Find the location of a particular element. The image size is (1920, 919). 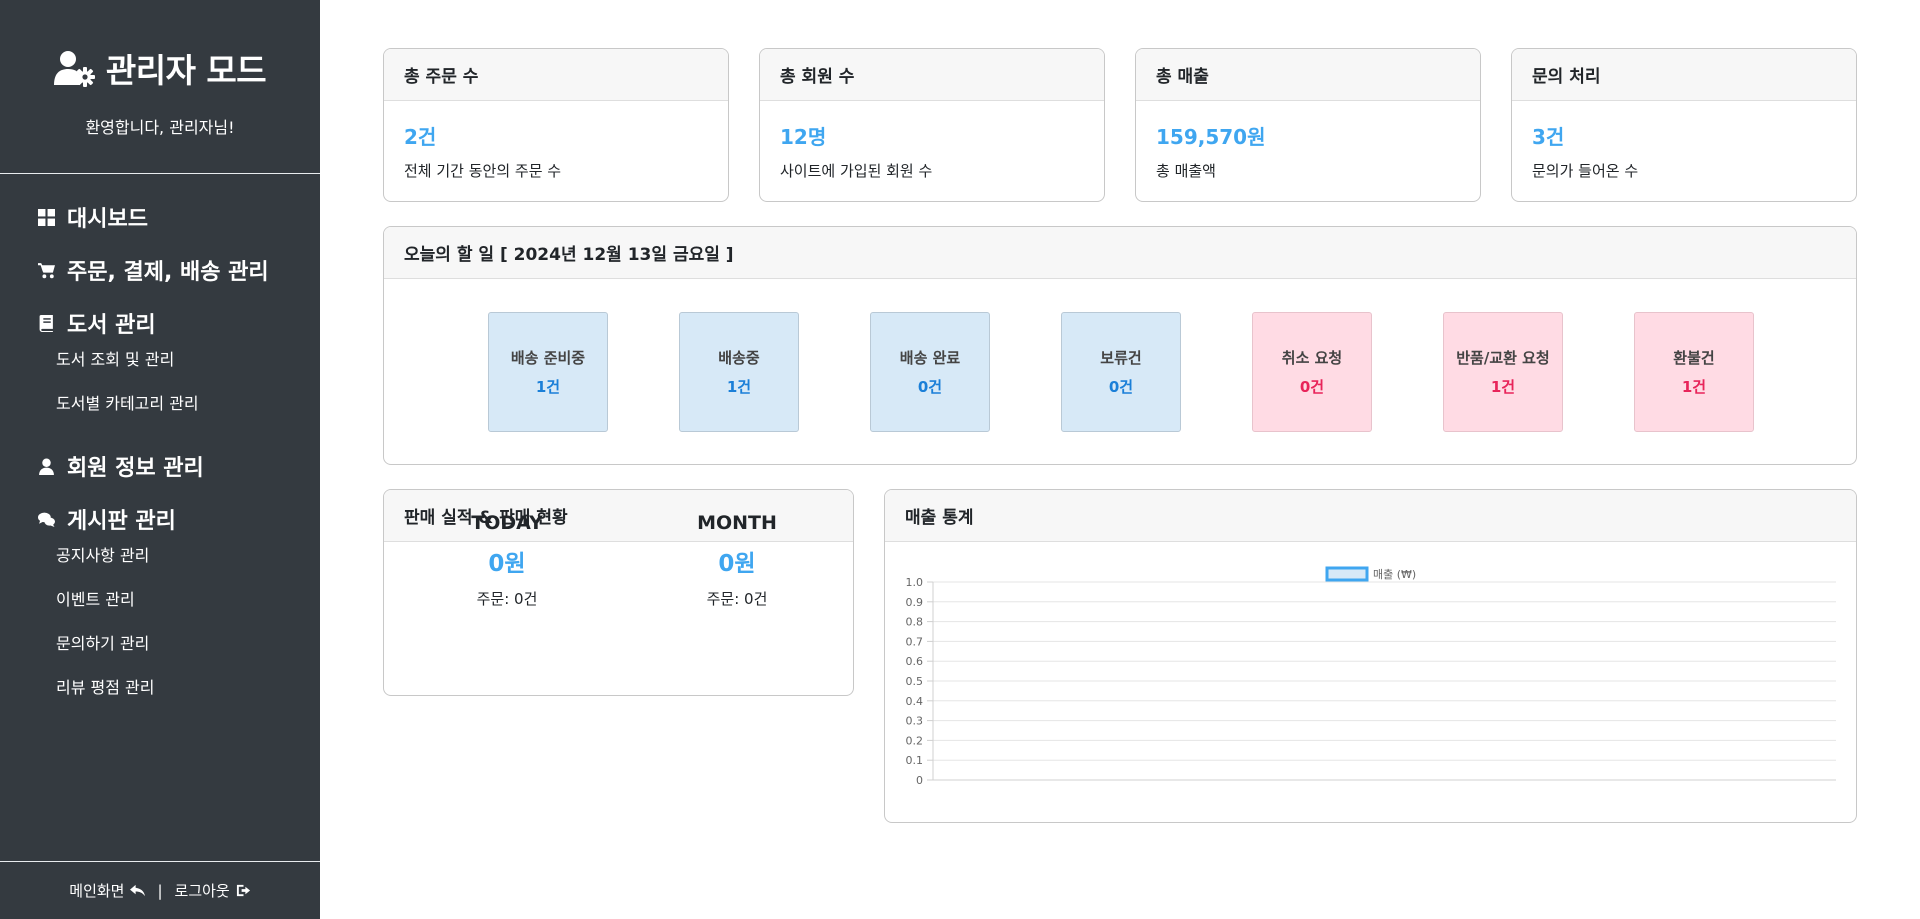

todo-label: 보류건 is located at coordinates (1121, 358).